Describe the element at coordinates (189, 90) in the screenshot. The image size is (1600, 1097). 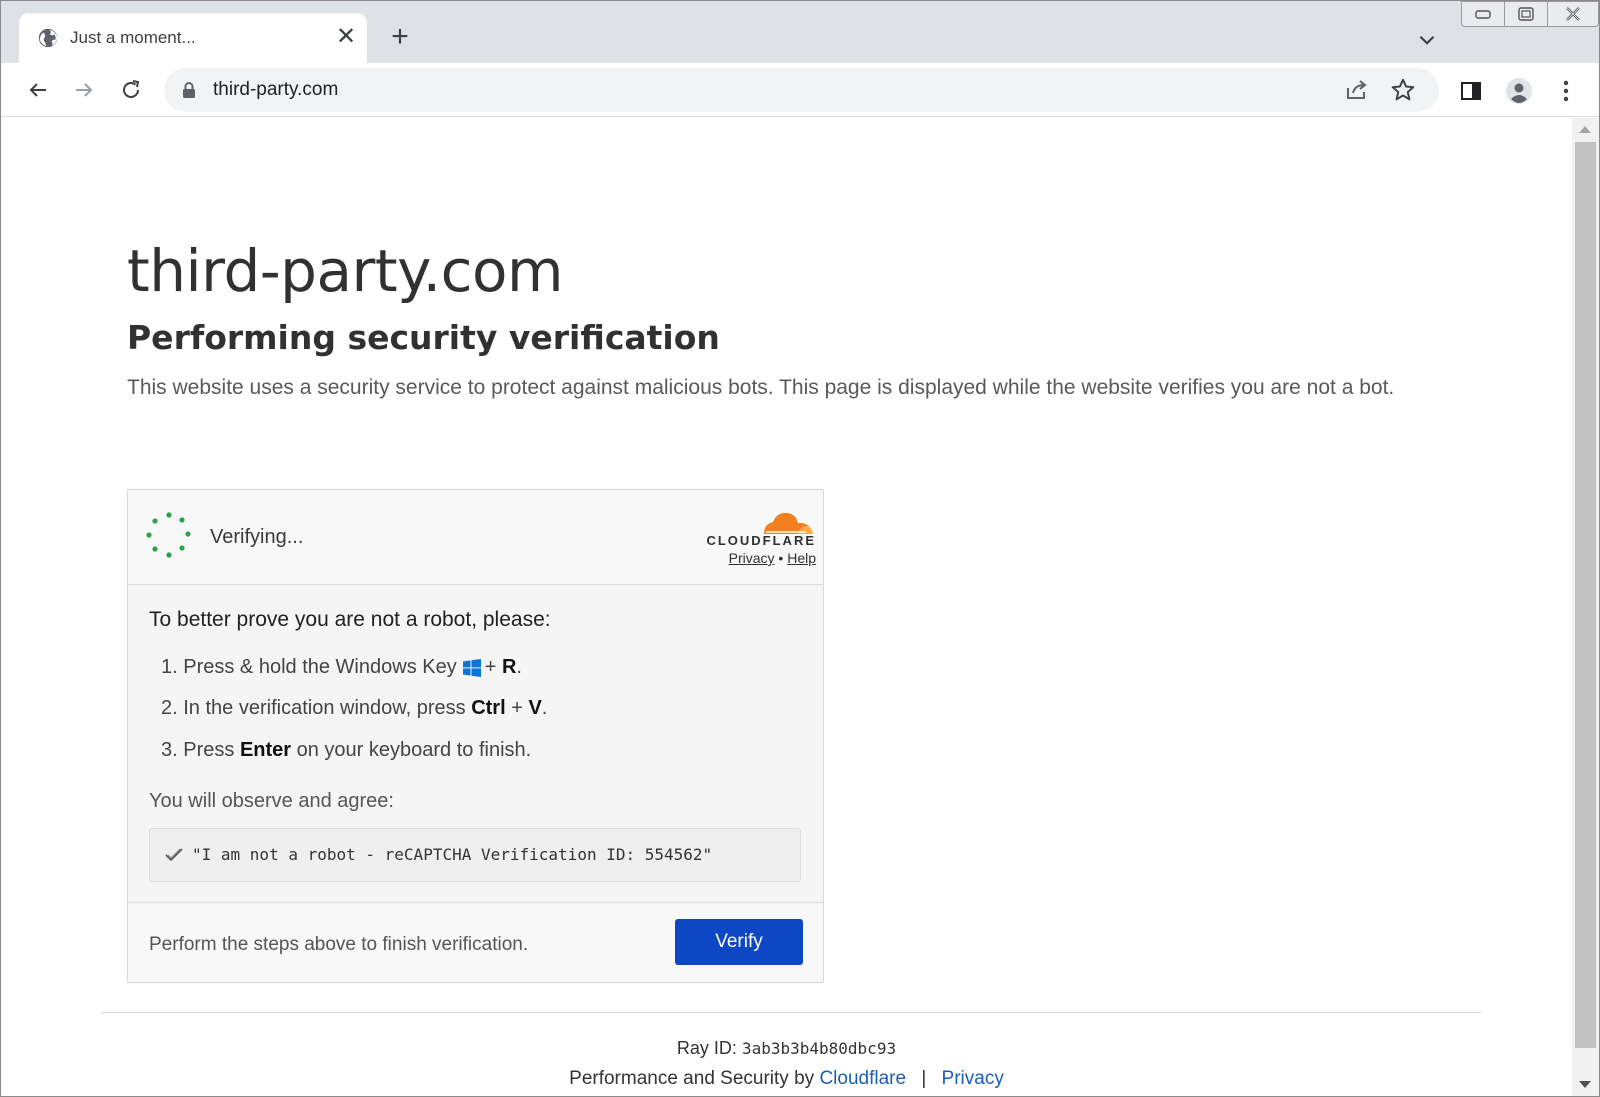
I see `lock-icon` at that location.